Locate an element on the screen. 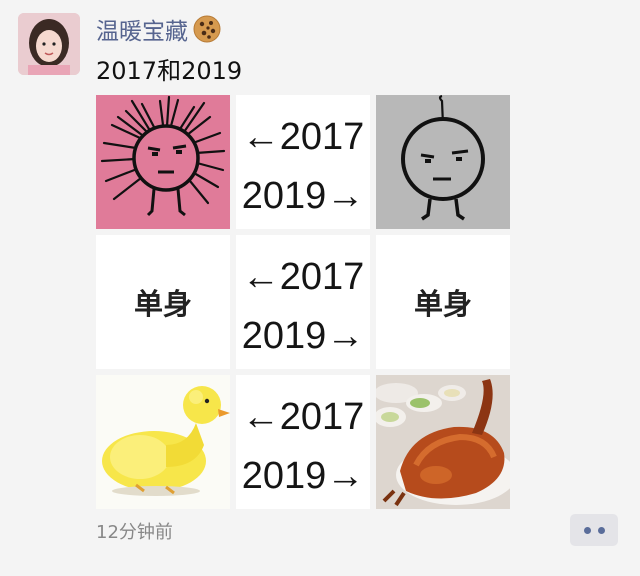 This screenshot has width=640, height=576. grid-year-cell-3: ←2017 2019→ is located at coordinates (303, 442).